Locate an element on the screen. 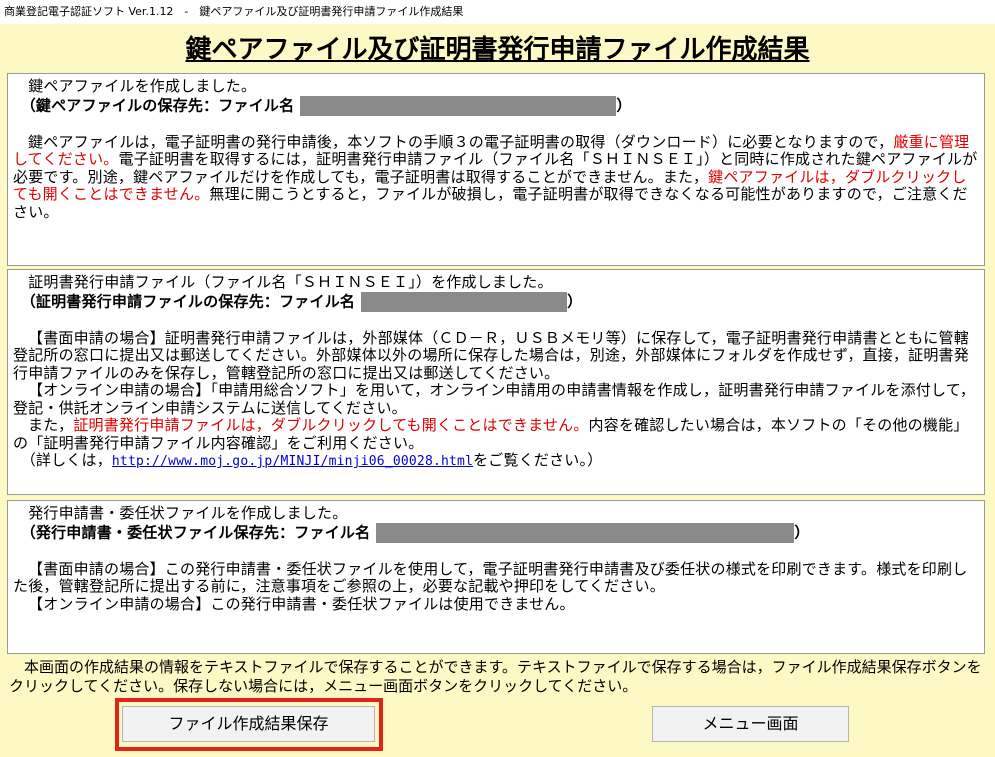 Image resolution: width=995 pixels, height=757 pixels. details-suffix: をご覧ください。） is located at coordinates (538, 460).